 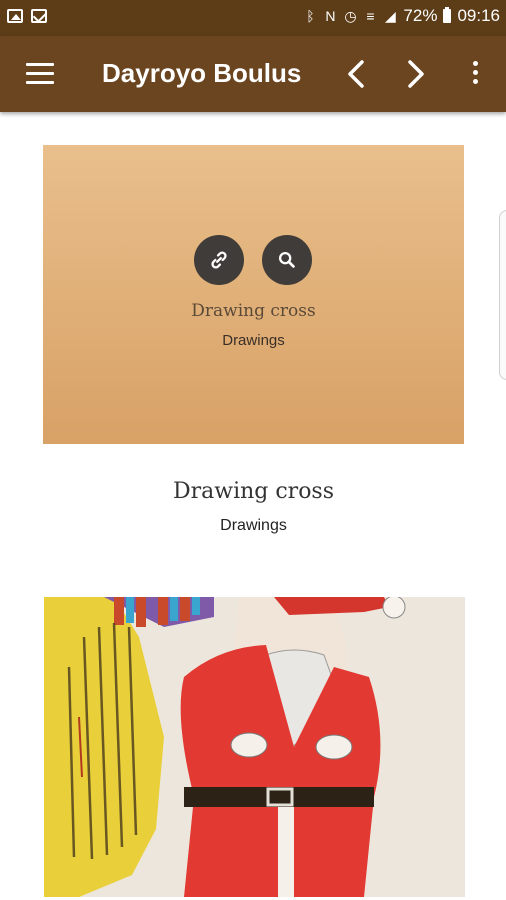 What do you see at coordinates (370, 16) in the screenshot?
I see `wifi-icon: ≡` at bounding box center [370, 16].